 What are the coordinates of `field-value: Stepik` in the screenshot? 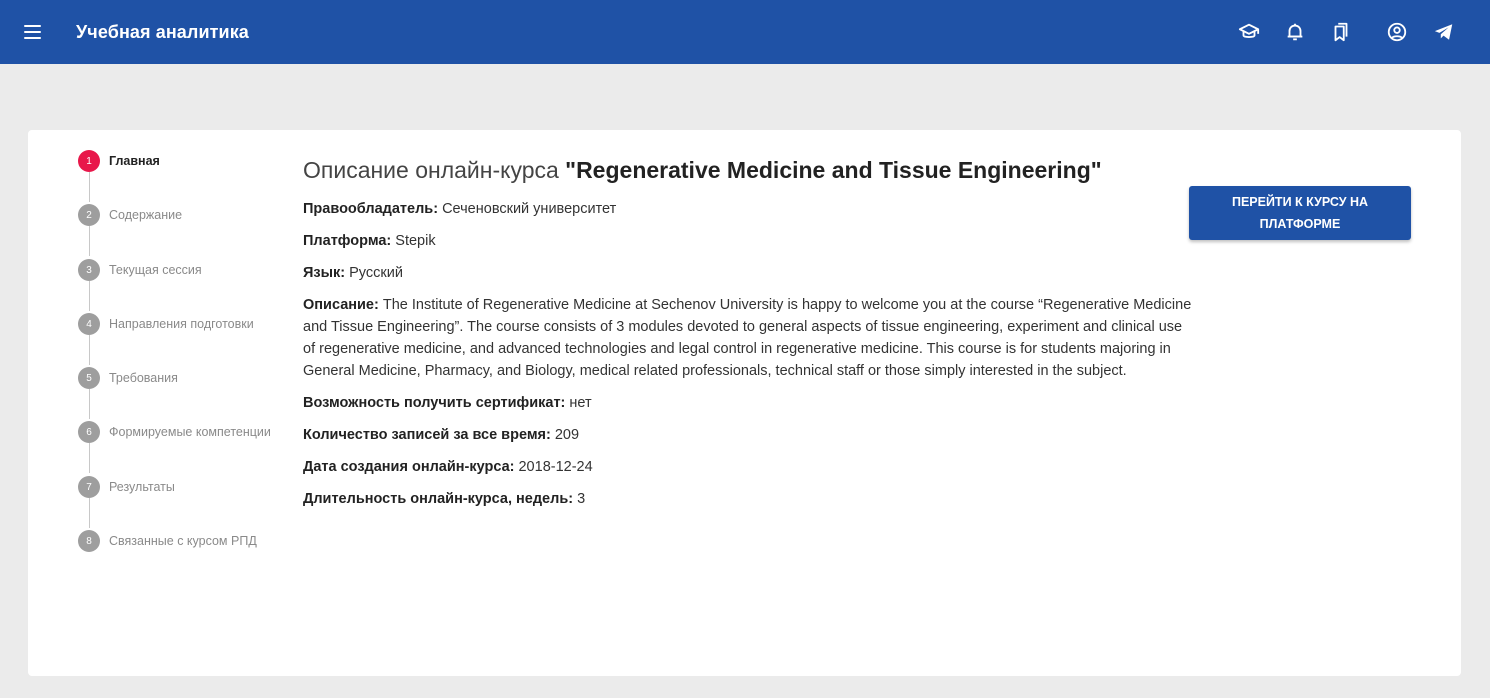 It's located at (413, 241).